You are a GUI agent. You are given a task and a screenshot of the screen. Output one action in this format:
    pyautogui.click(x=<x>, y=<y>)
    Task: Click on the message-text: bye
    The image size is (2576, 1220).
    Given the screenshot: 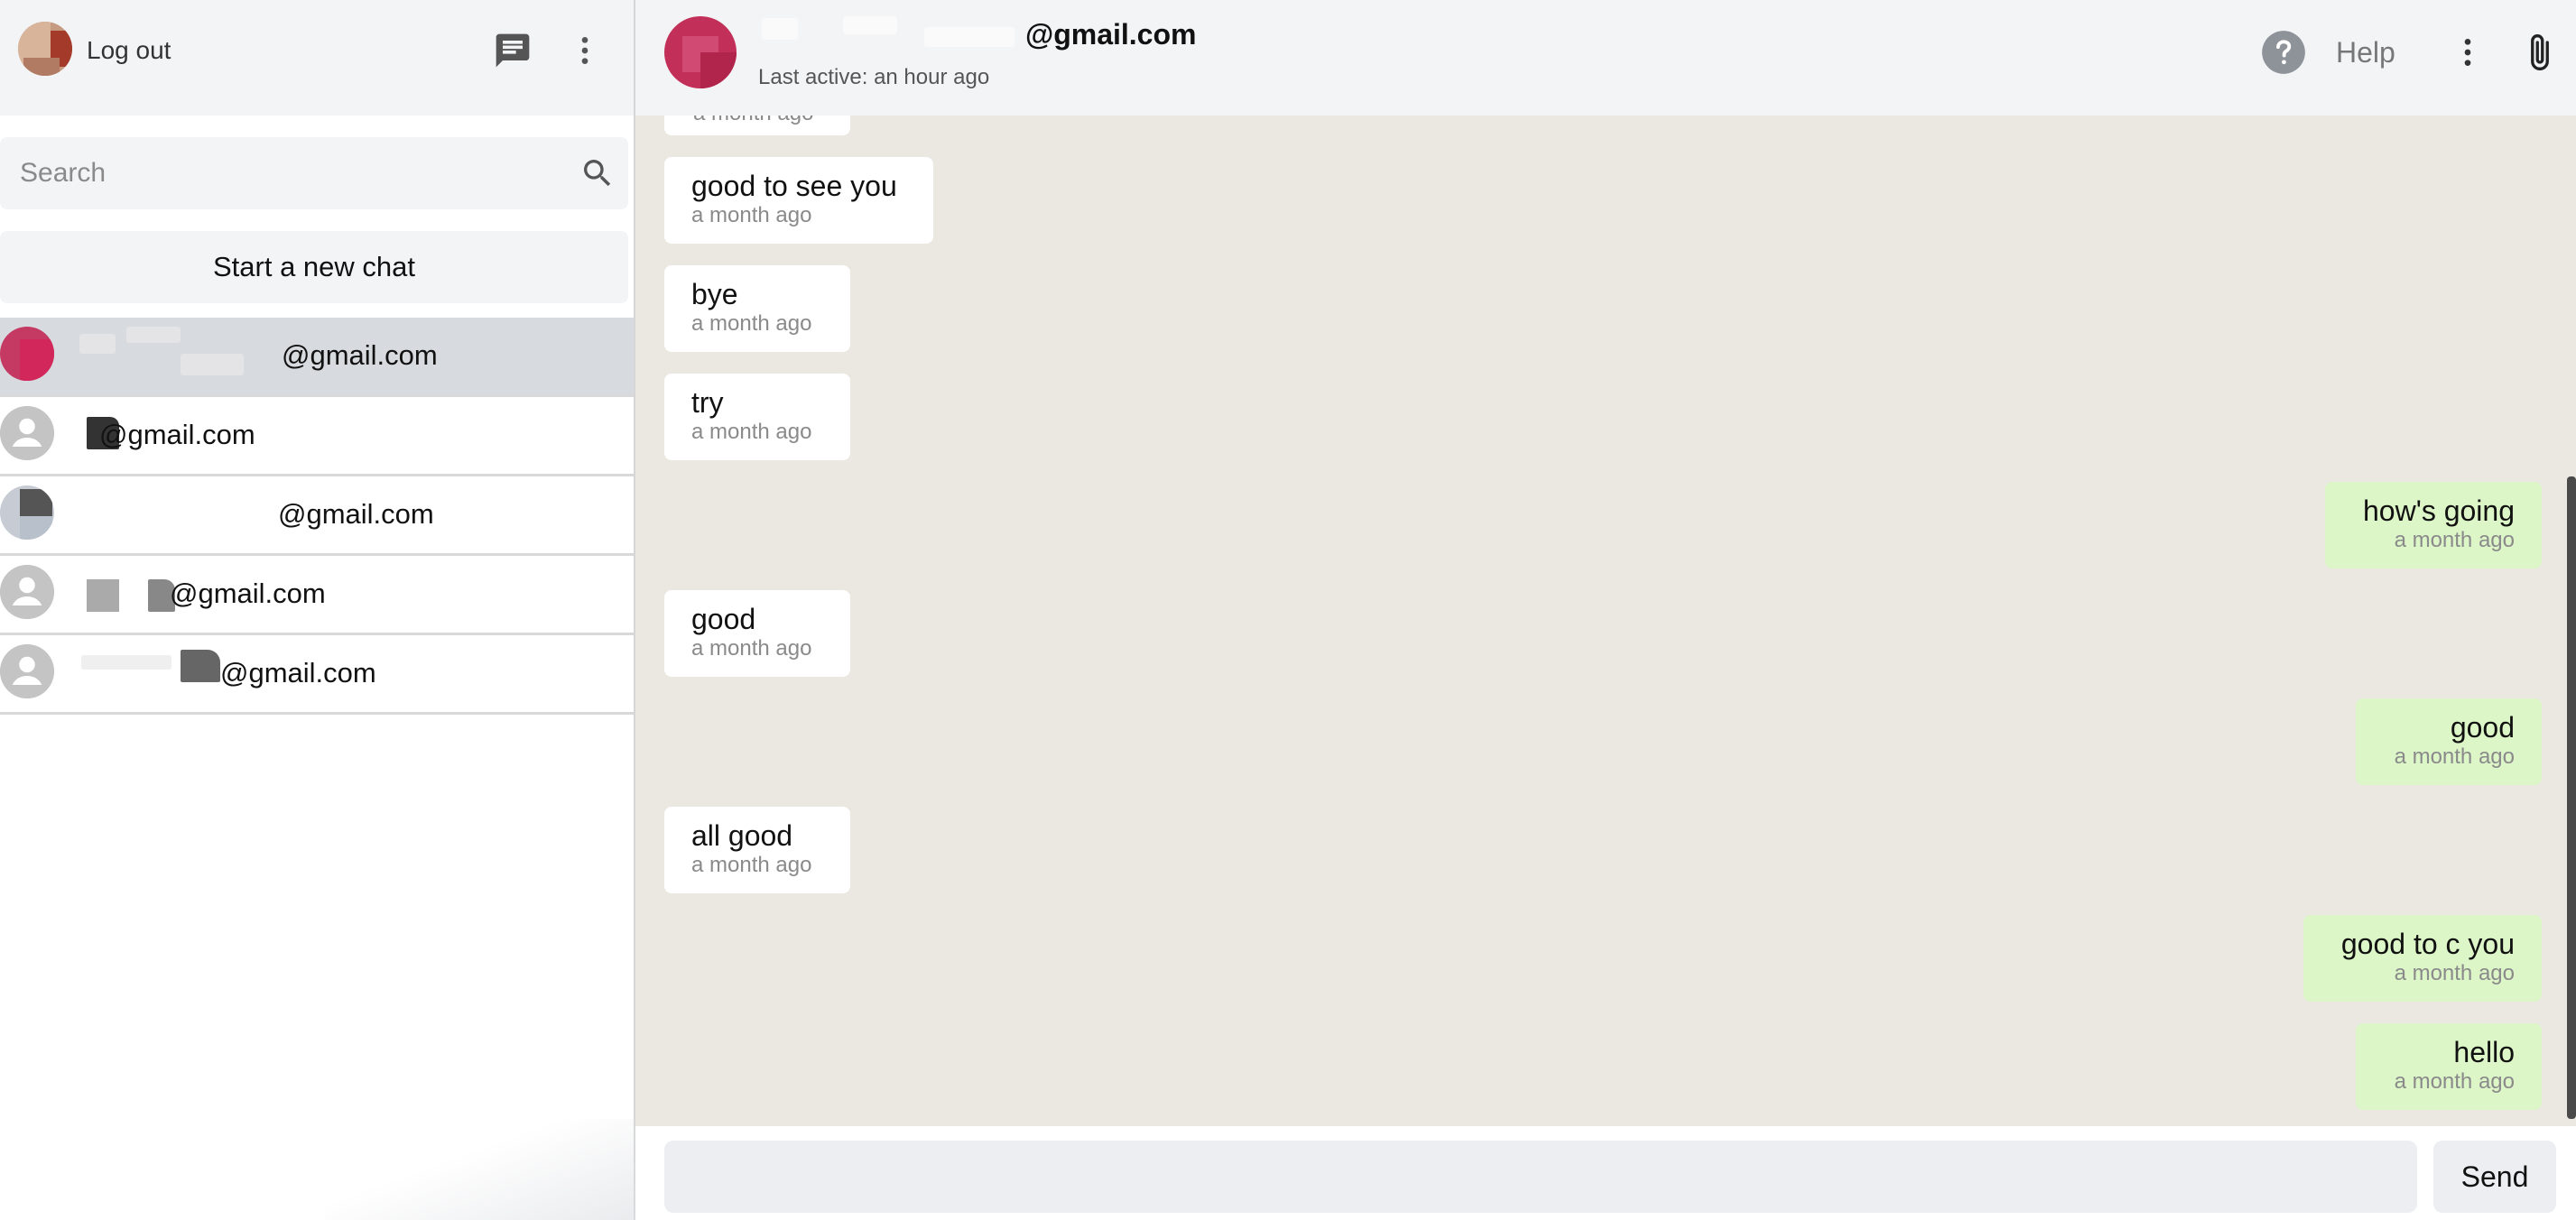 What is the action you would take?
    pyautogui.click(x=714, y=294)
    